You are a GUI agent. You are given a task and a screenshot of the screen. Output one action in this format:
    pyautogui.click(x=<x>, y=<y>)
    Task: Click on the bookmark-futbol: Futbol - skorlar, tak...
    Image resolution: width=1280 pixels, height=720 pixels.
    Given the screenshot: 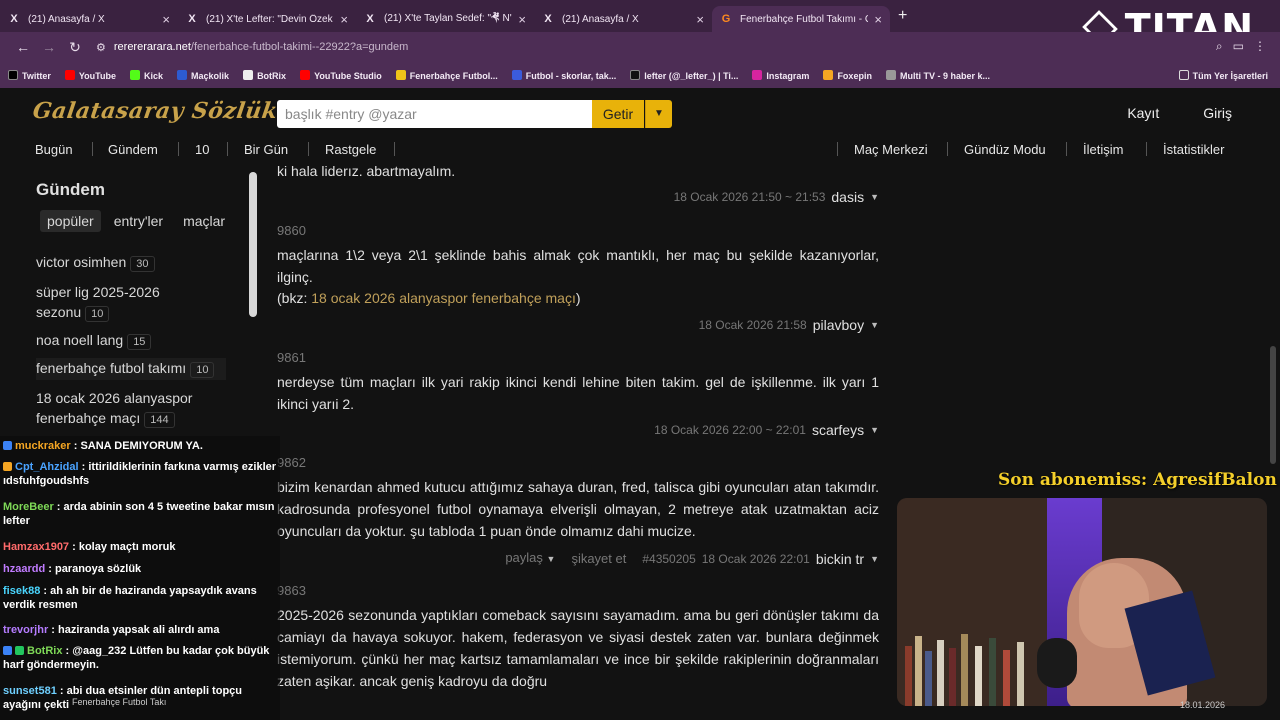 What is the action you would take?
    pyautogui.click(x=563, y=75)
    